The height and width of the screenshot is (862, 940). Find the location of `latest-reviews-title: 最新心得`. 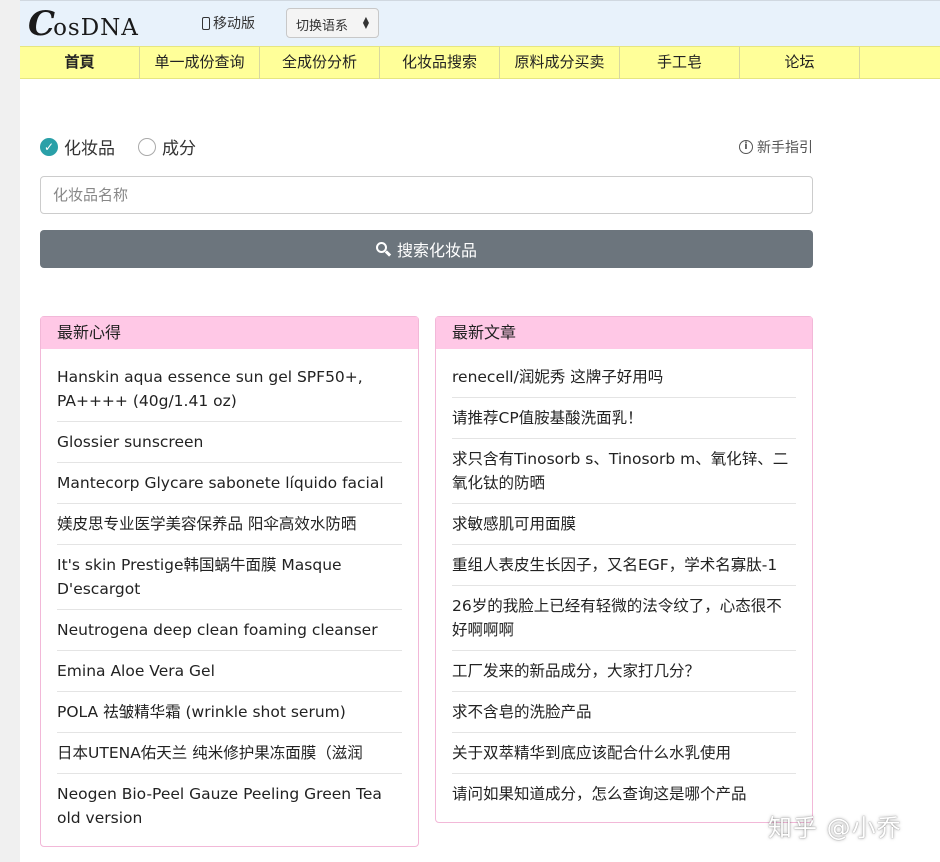

latest-reviews-title: 最新心得 is located at coordinates (229, 333).